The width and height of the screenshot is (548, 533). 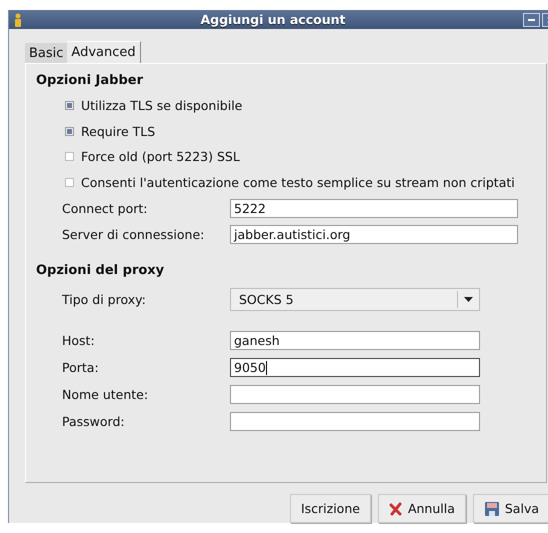 What do you see at coordinates (105, 208) in the screenshot?
I see `field-label: Connect port:` at bounding box center [105, 208].